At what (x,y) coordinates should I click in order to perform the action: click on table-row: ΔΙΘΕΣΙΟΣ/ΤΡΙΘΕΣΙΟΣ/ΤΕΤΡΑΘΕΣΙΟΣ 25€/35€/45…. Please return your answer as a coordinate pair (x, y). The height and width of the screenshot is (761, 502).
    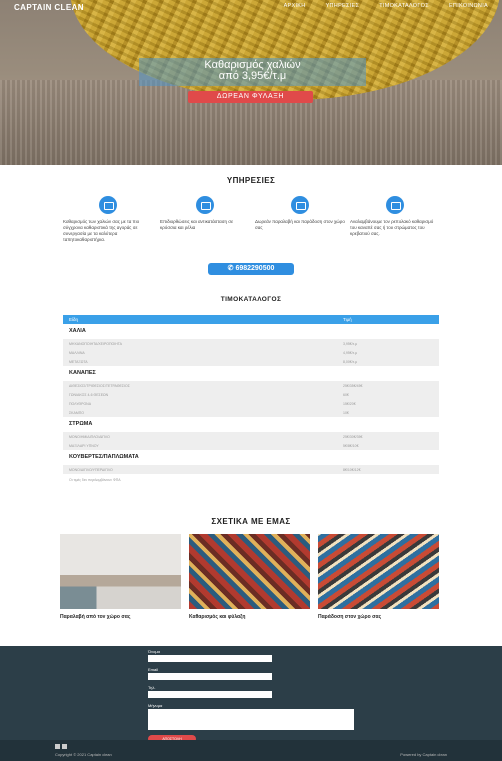
    Looking at the image, I should click on (251, 385).